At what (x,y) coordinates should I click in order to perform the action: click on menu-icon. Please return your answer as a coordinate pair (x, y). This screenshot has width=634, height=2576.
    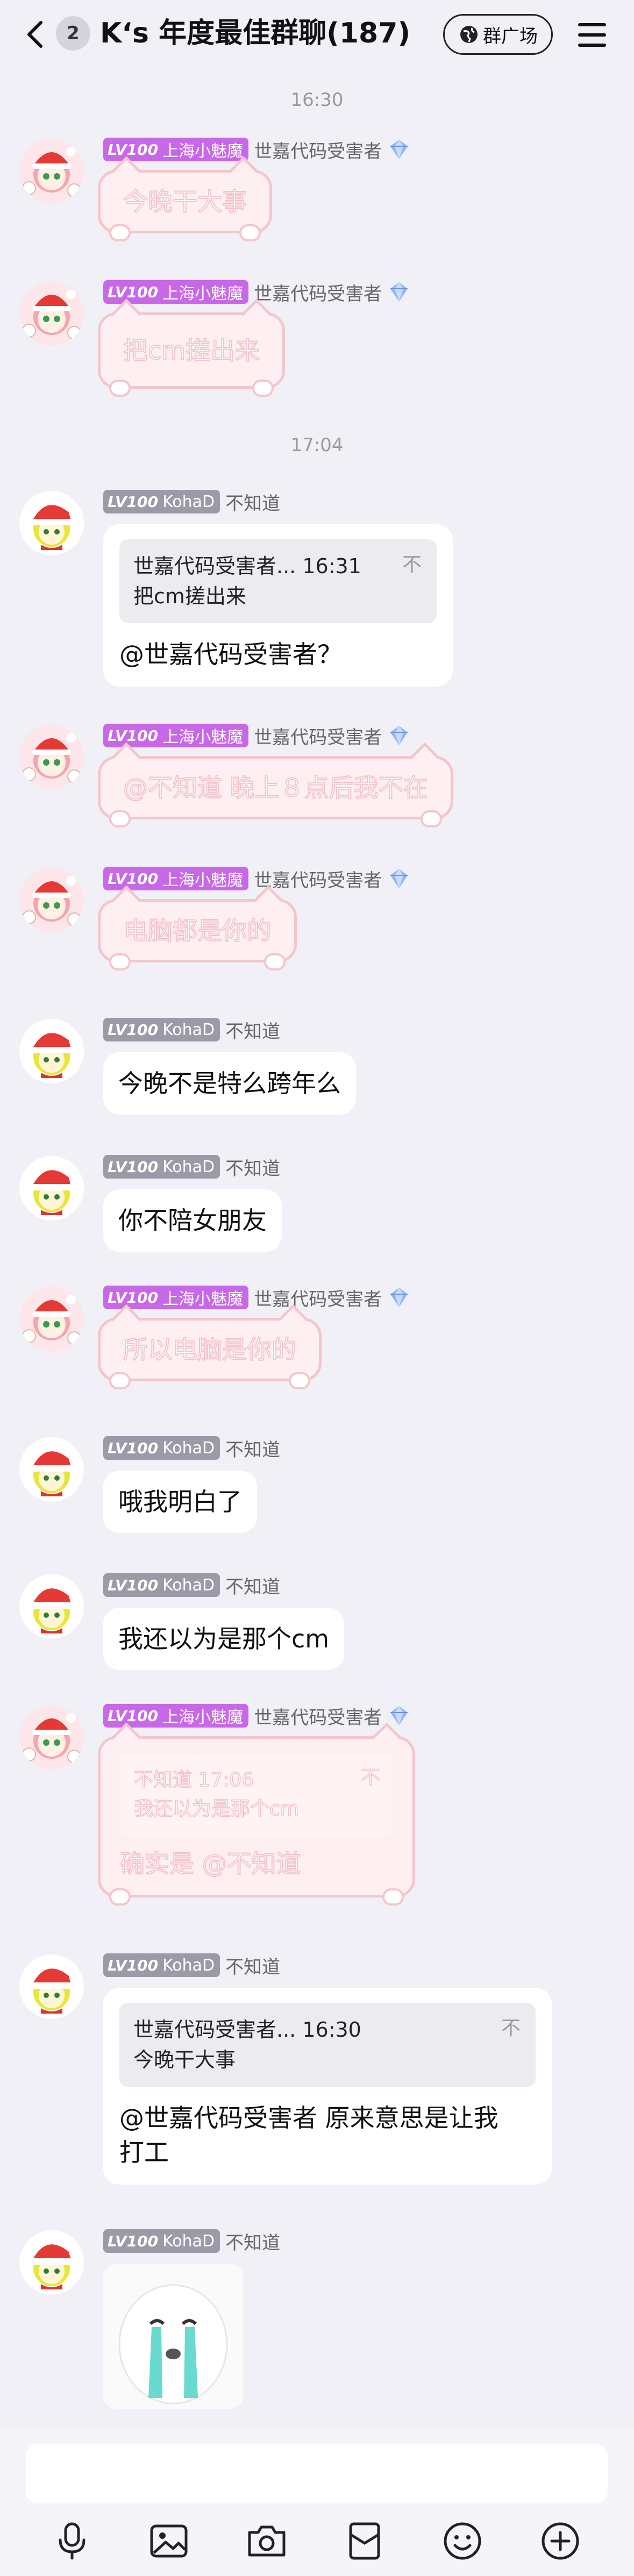
    Looking at the image, I should click on (592, 35).